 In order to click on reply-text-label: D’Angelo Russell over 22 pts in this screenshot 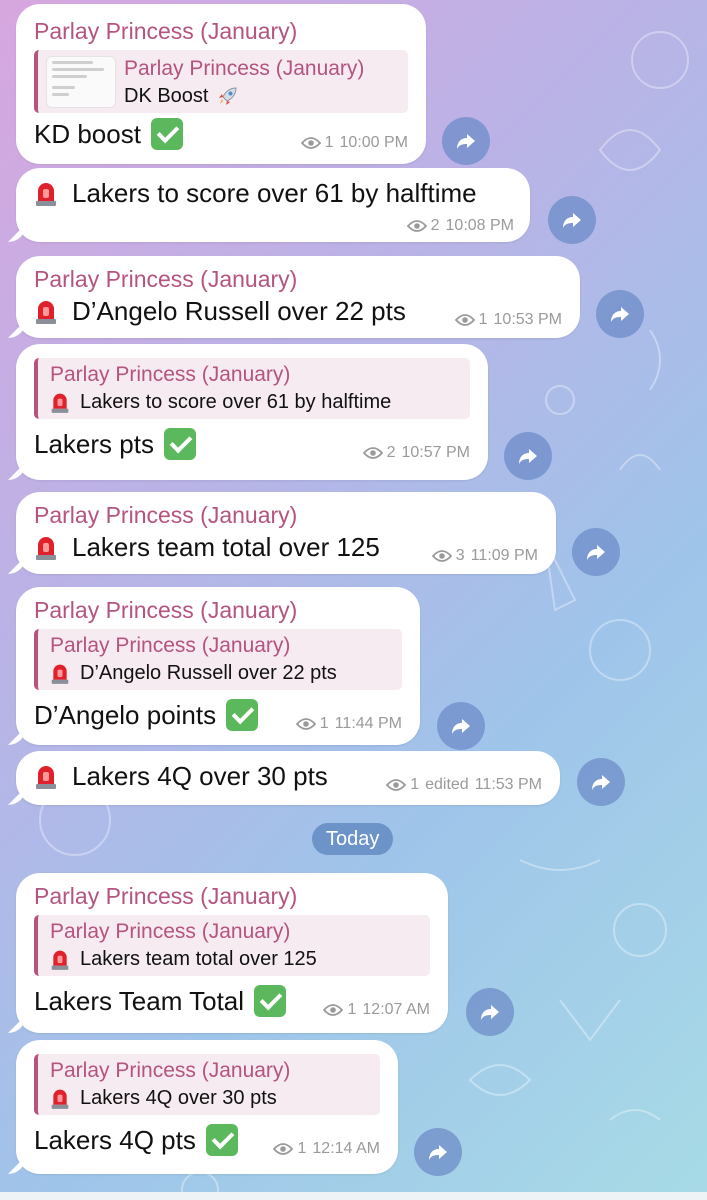, I will do `click(208, 673)`.